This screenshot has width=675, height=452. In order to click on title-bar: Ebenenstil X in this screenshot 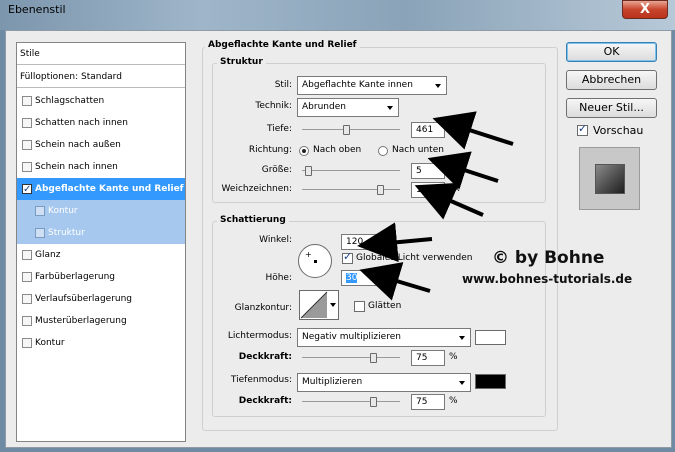, I will do `click(337, 15)`.